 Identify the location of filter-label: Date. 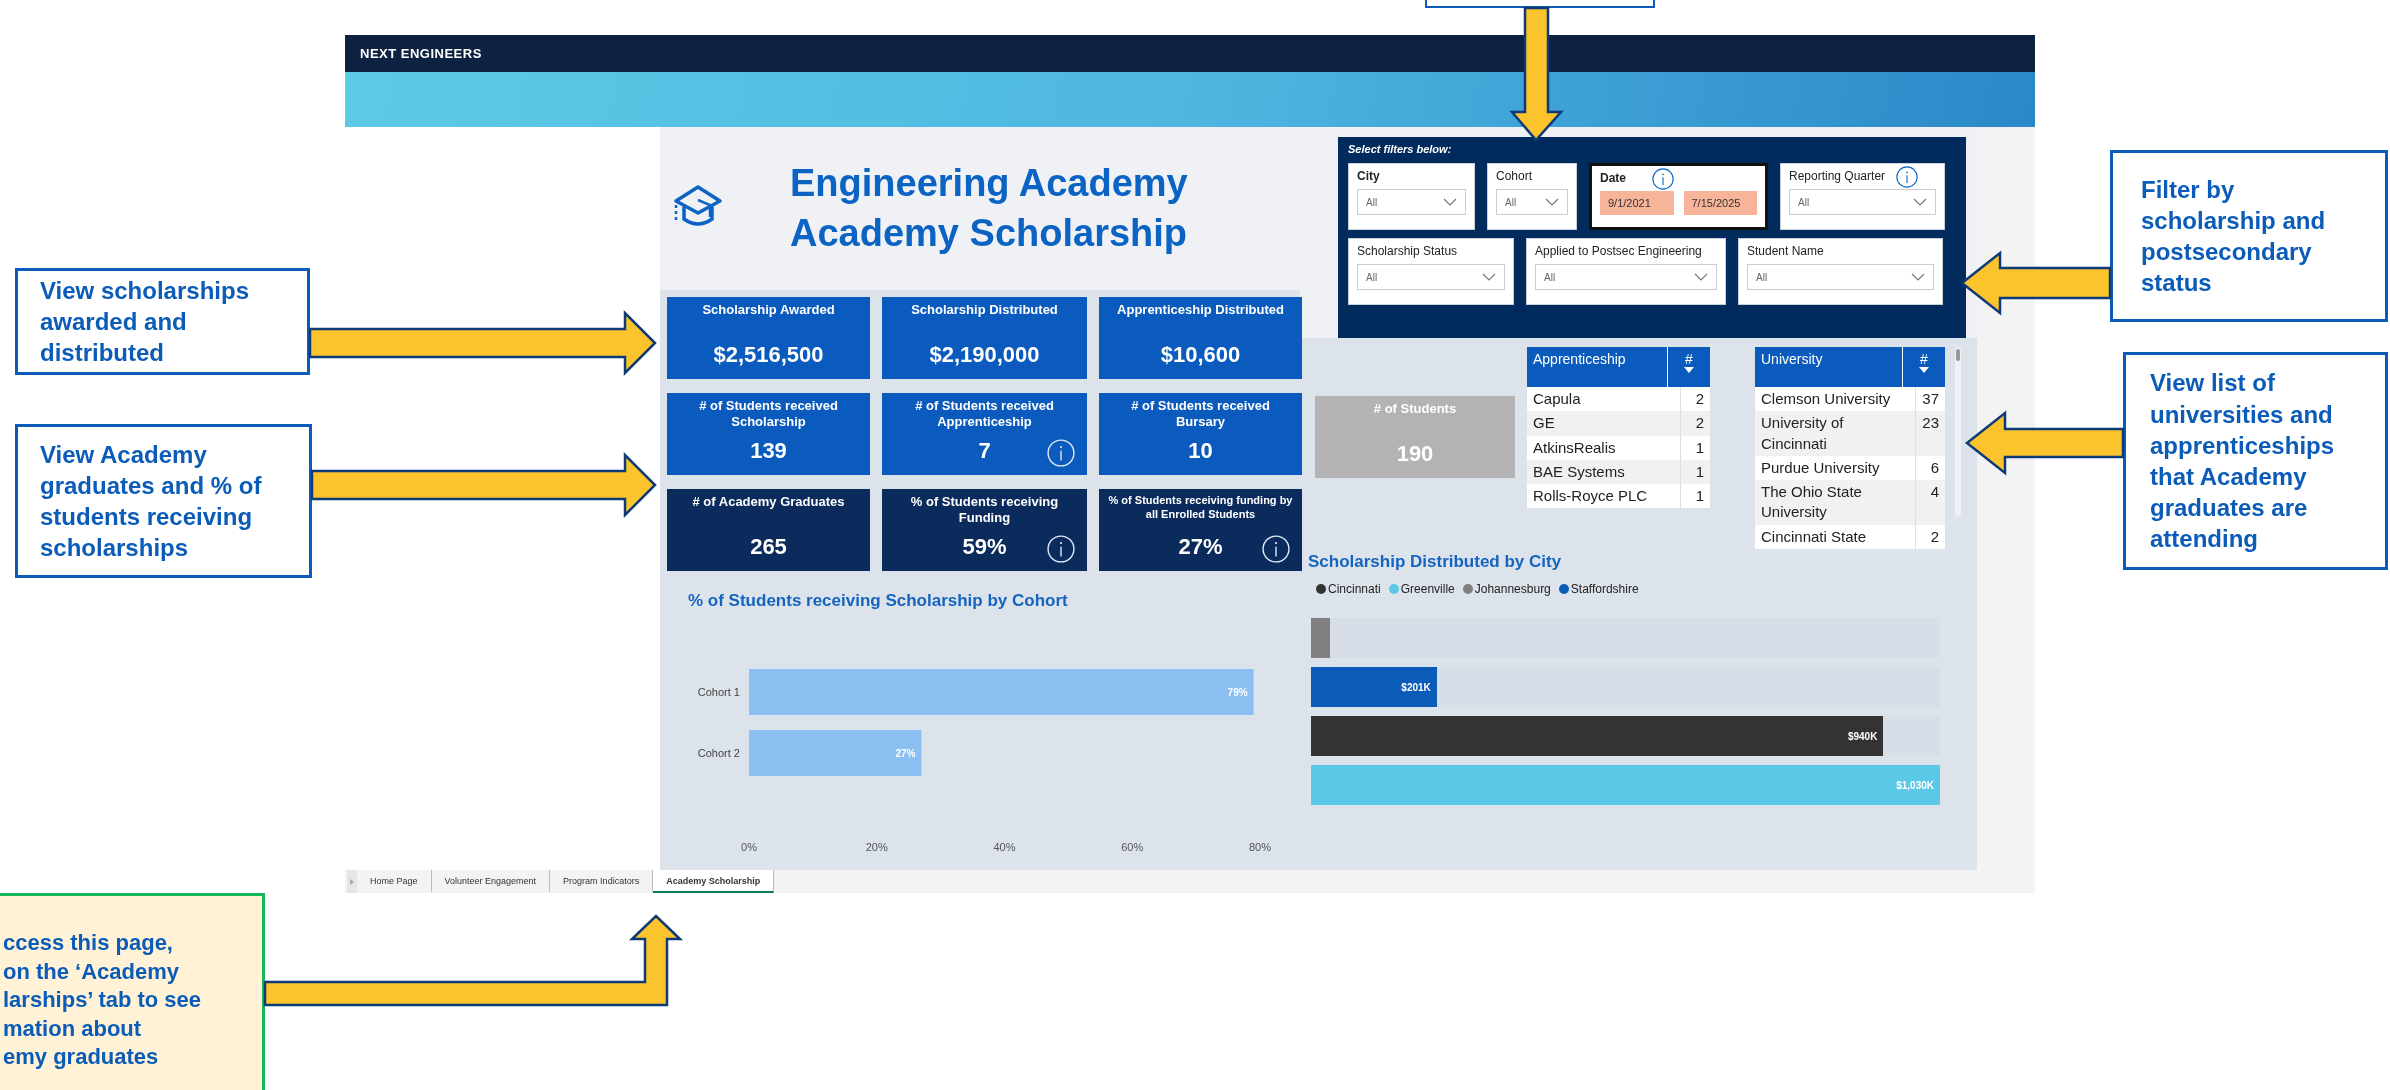
(1613, 178).